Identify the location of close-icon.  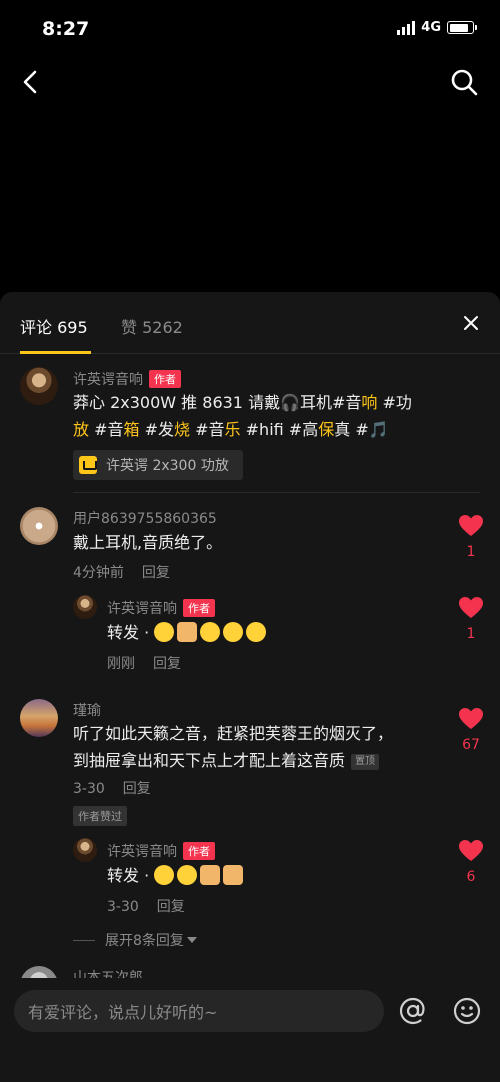
(471, 323).